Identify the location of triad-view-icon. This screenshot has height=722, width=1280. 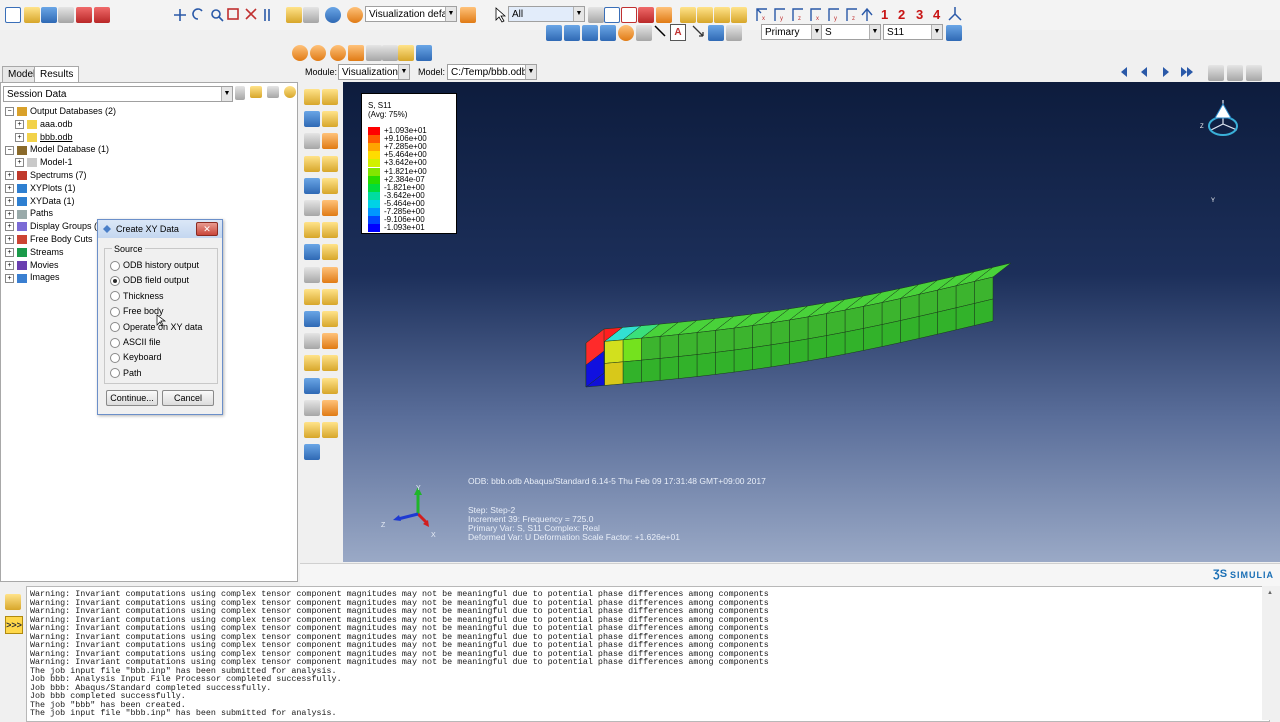
(955, 14).